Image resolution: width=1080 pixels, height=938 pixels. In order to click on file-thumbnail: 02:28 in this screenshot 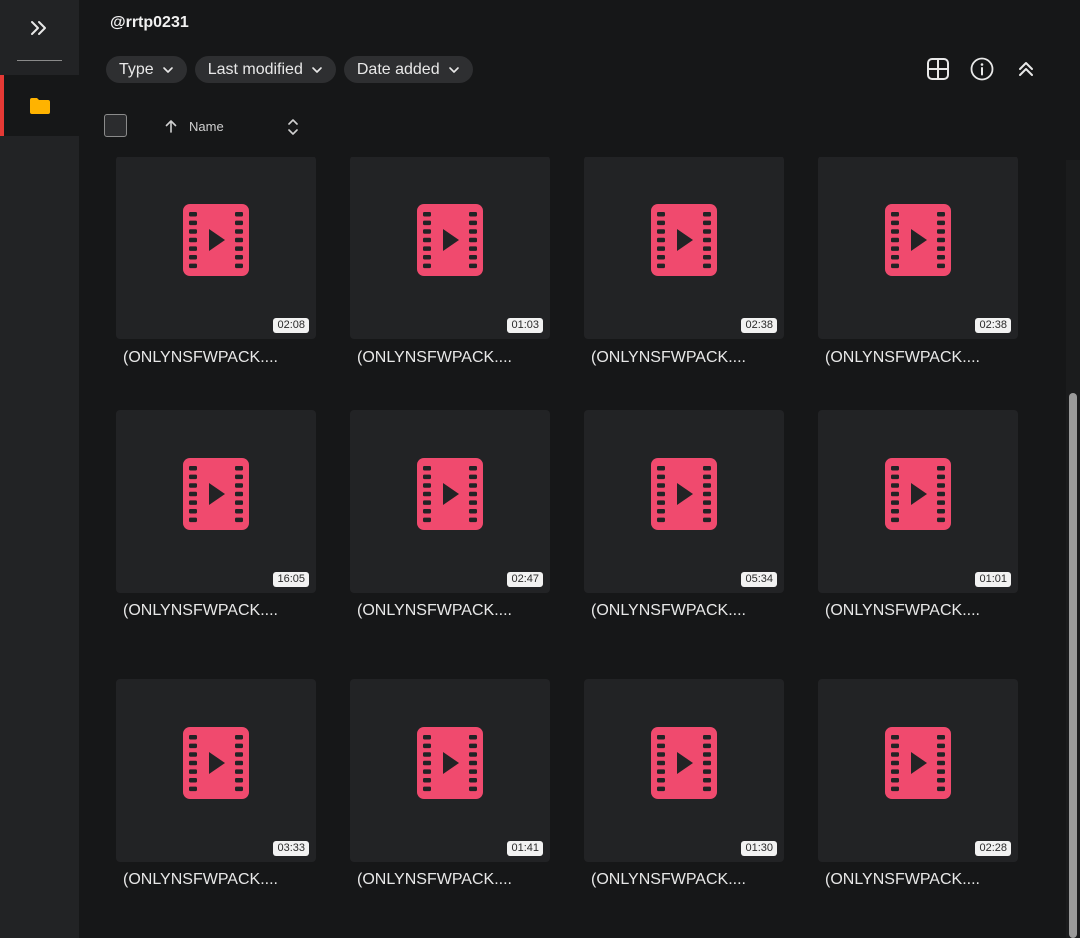, I will do `click(918, 770)`.